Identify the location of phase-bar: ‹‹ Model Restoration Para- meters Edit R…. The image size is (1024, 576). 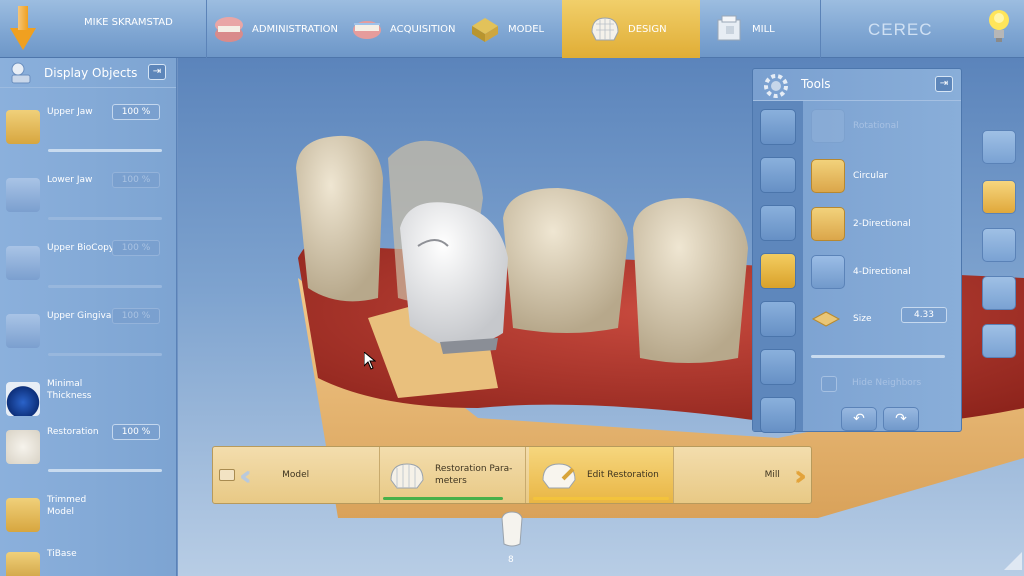
(512, 475).